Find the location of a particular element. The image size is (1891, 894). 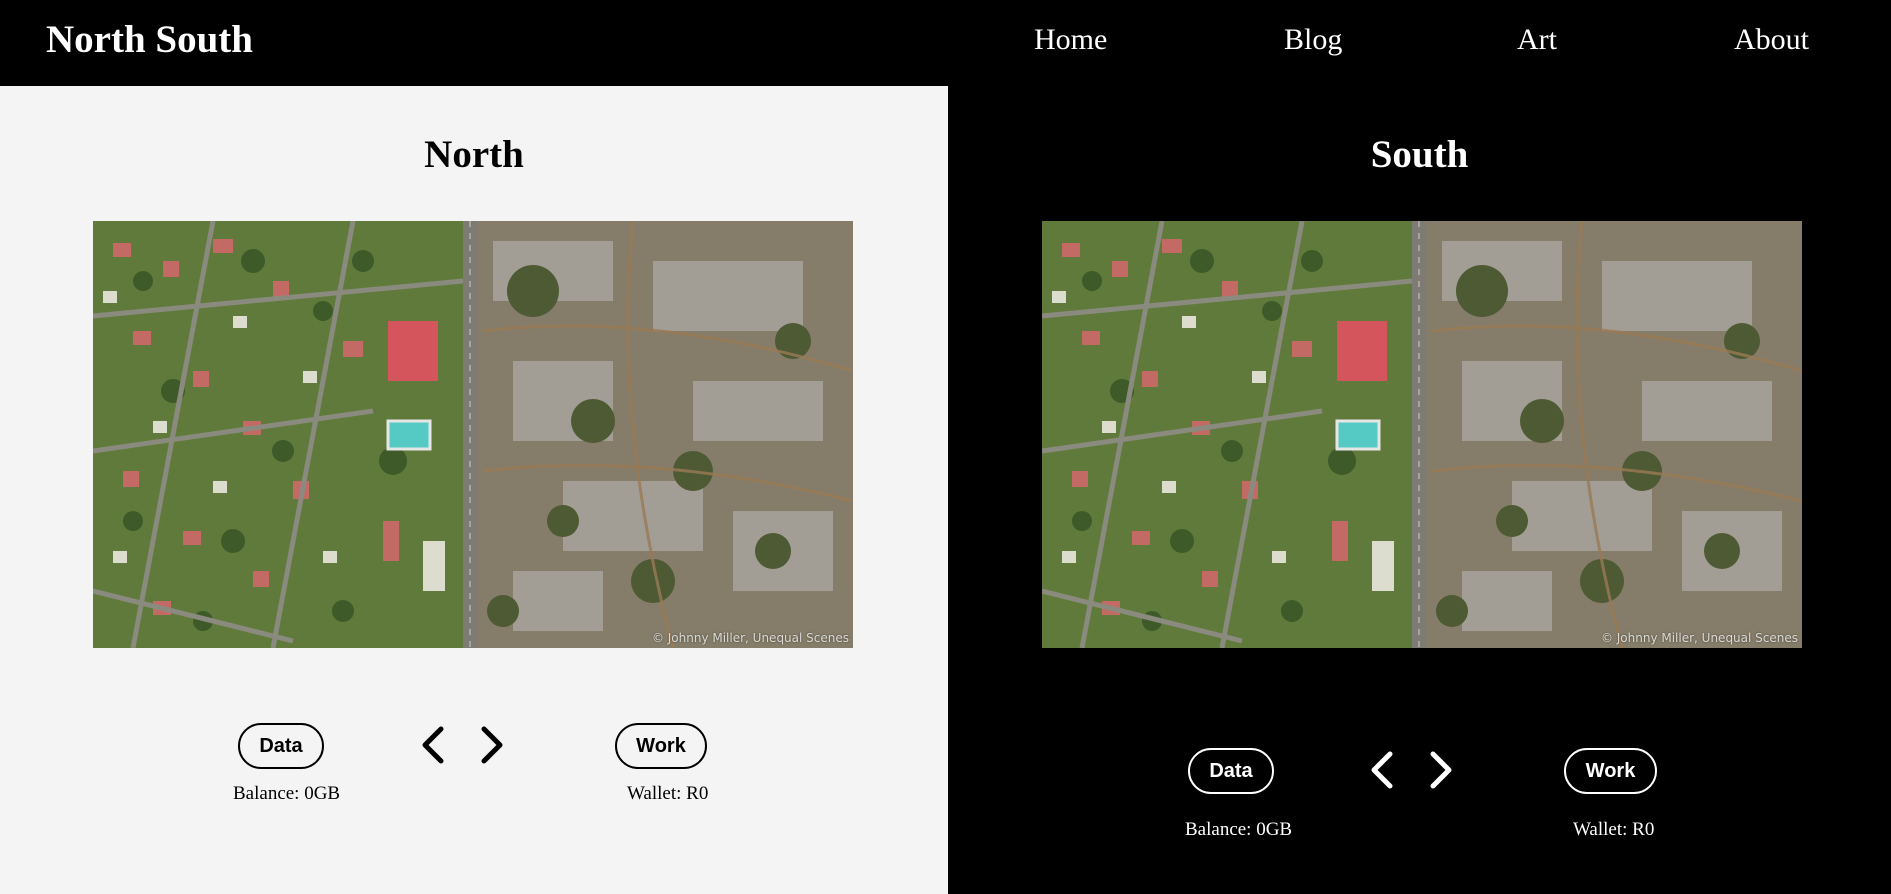

north-heading: North is located at coordinates (474, 154).